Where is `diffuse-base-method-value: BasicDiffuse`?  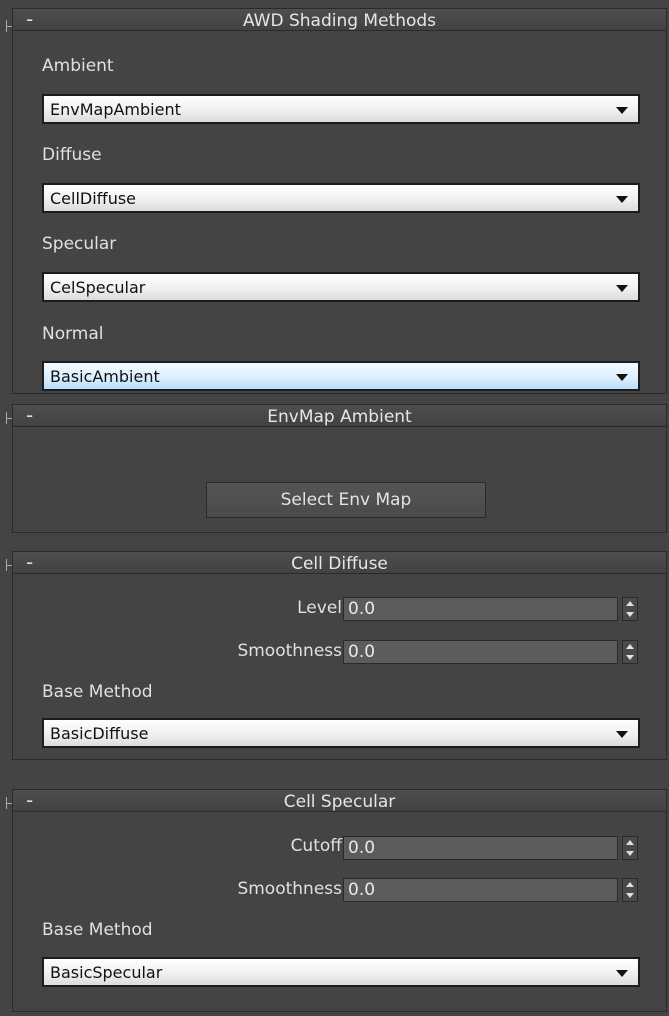
diffuse-base-method-value: BasicDiffuse is located at coordinates (99, 733).